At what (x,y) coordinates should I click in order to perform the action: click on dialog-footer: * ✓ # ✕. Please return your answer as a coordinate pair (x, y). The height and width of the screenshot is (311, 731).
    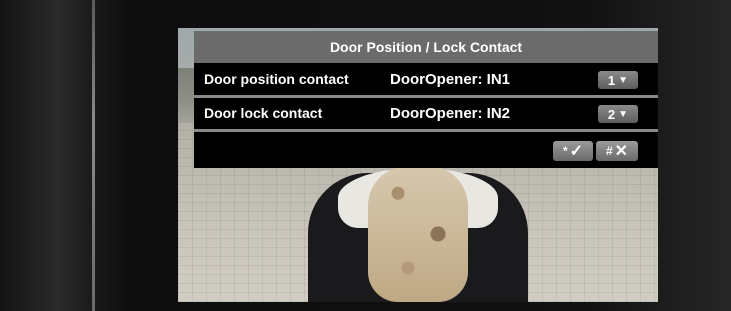
    Looking at the image, I should click on (426, 150).